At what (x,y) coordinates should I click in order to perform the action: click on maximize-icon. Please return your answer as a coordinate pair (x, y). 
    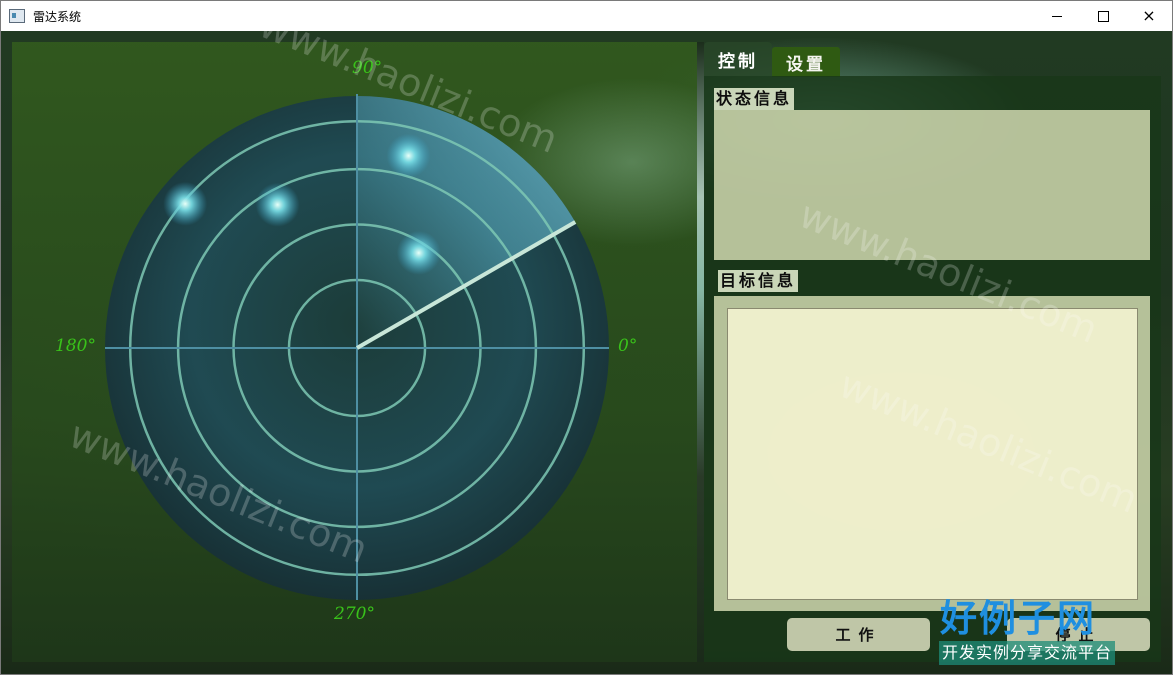
    Looking at the image, I should click on (1103, 16).